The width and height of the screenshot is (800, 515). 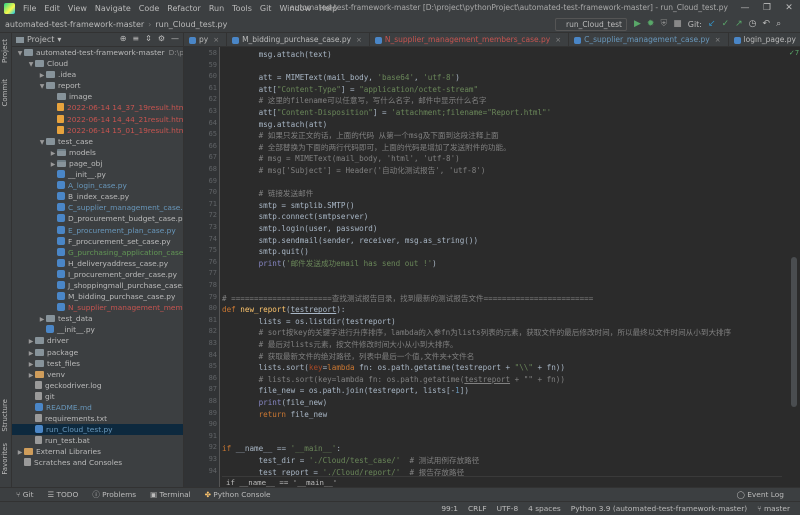 What do you see at coordinates (591, 29) in the screenshot?
I see `run-configuration-select: run_Cloud_test ▾` at bounding box center [591, 29].